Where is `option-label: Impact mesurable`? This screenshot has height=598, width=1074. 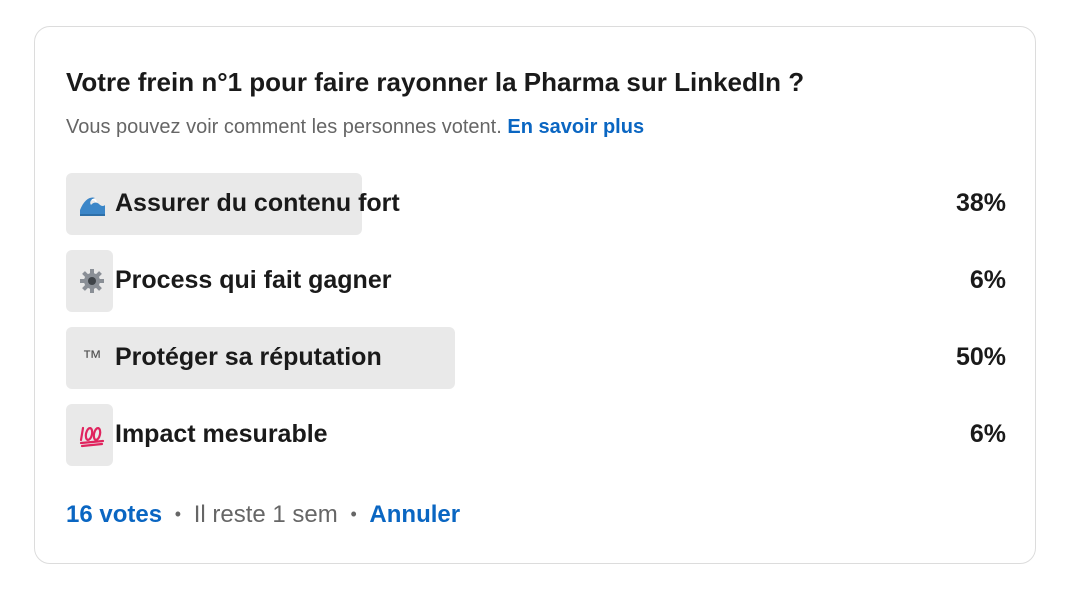
option-label: Impact mesurable is located at coordinates (221, 434).